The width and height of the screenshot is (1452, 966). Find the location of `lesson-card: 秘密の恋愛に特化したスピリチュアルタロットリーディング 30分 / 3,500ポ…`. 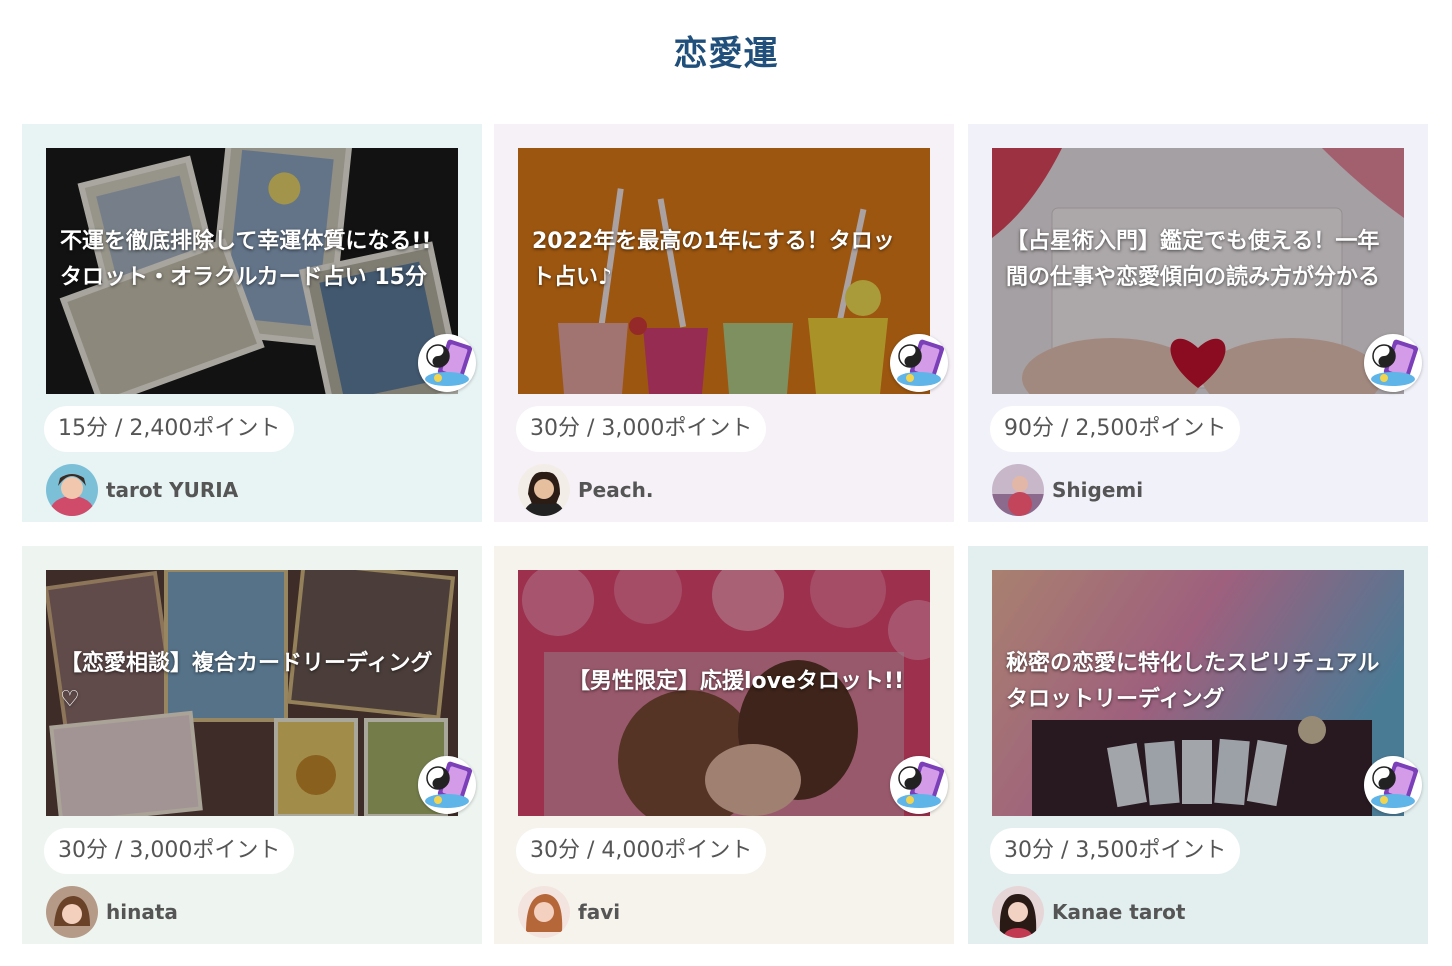

lesson-card: 秘密の恋愛に特化したスピリチュアルタロットリーディング 30分 / 3,500ポ… is located at coordinates (1198, 745).